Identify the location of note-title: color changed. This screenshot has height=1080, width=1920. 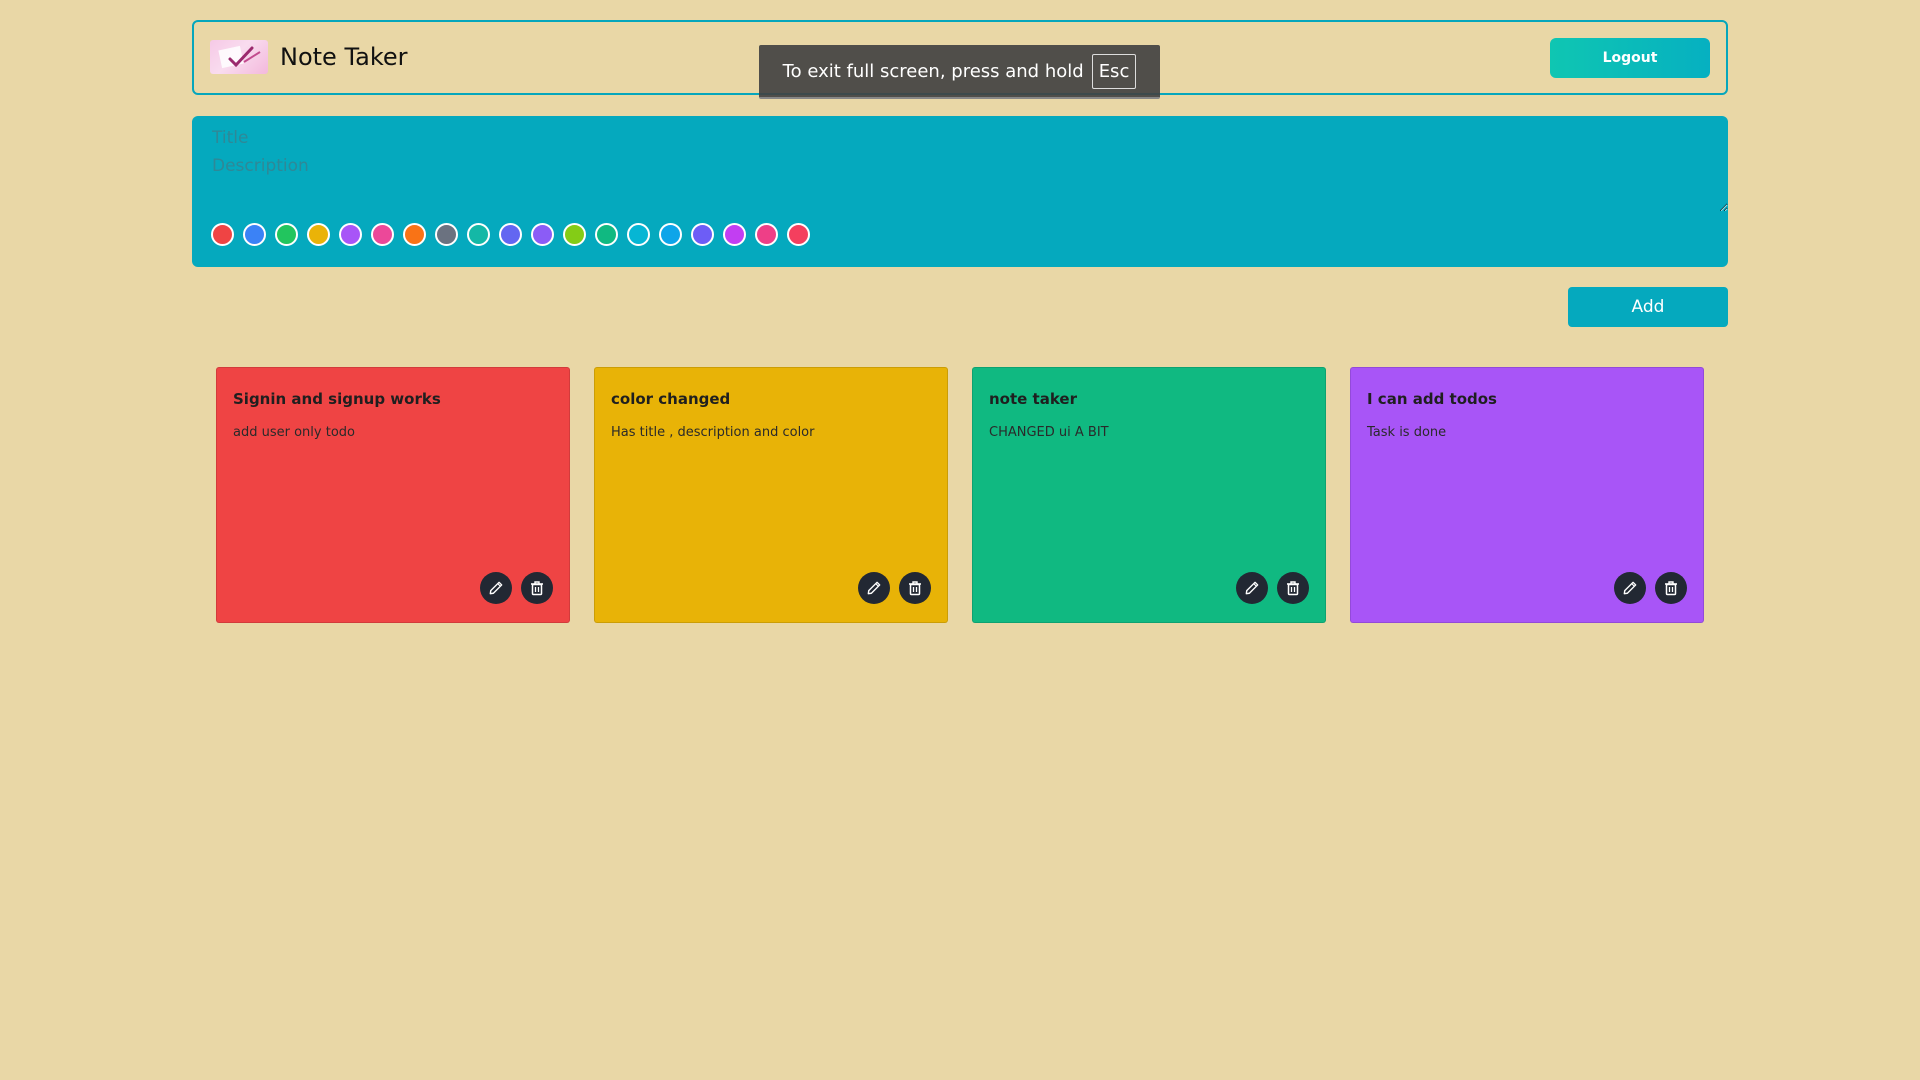
(671, 399).